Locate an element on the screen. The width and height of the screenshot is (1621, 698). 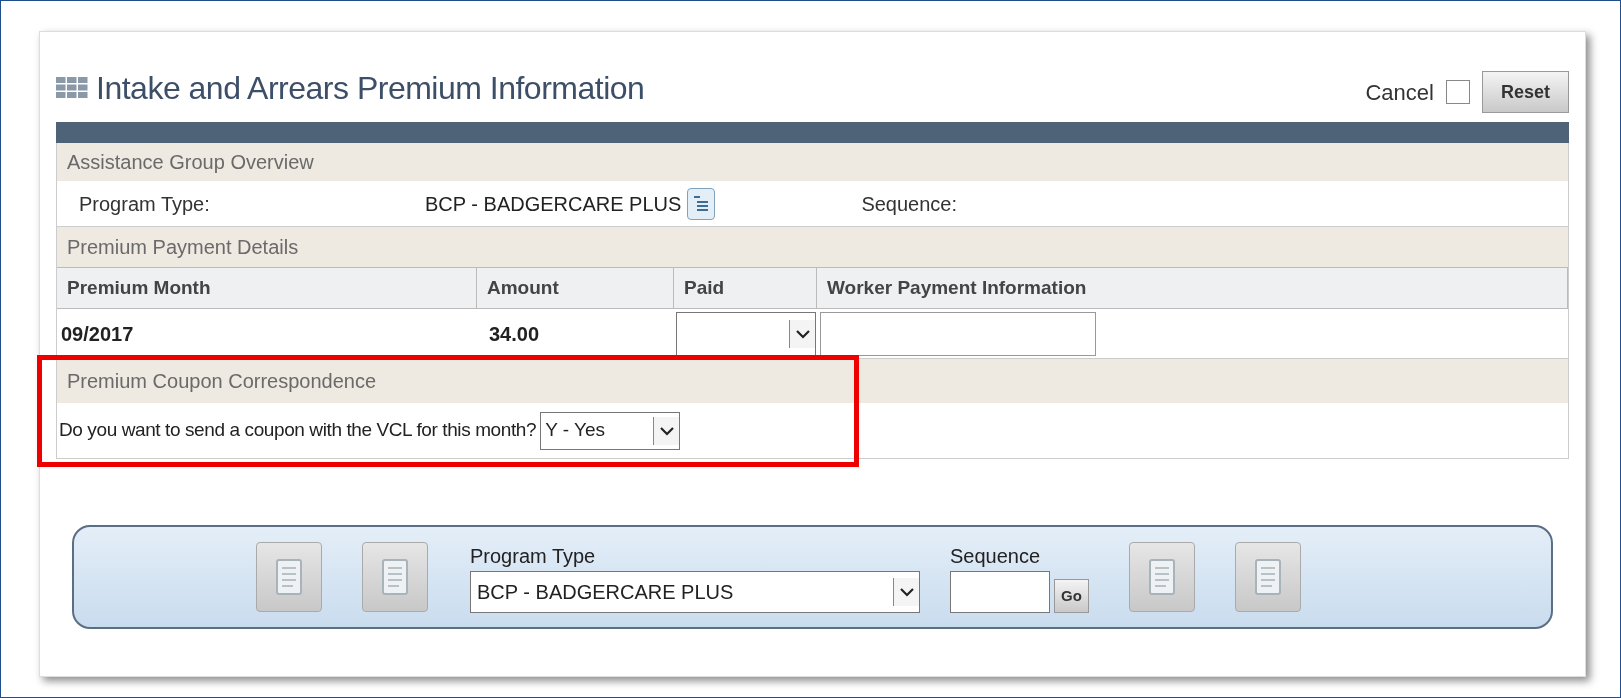
field-label: Sequence is located at coordinates (996, 556).